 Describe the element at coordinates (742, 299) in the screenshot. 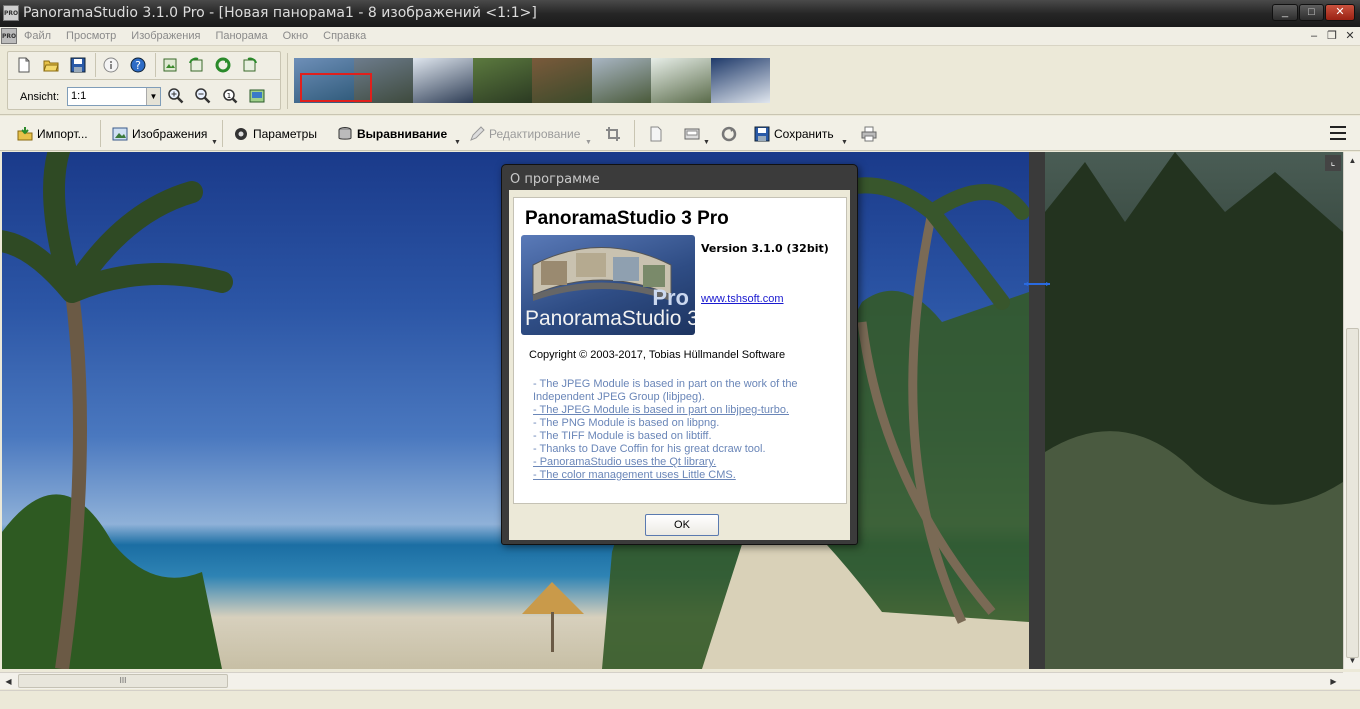

I see `website-link: www.tshsoft.com` at that location.